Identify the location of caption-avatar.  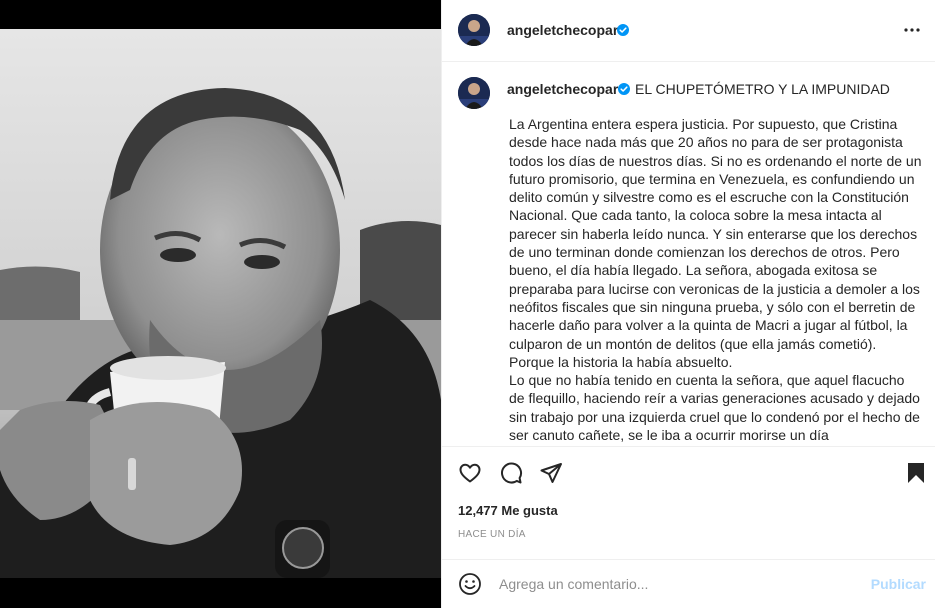
(474, 93).